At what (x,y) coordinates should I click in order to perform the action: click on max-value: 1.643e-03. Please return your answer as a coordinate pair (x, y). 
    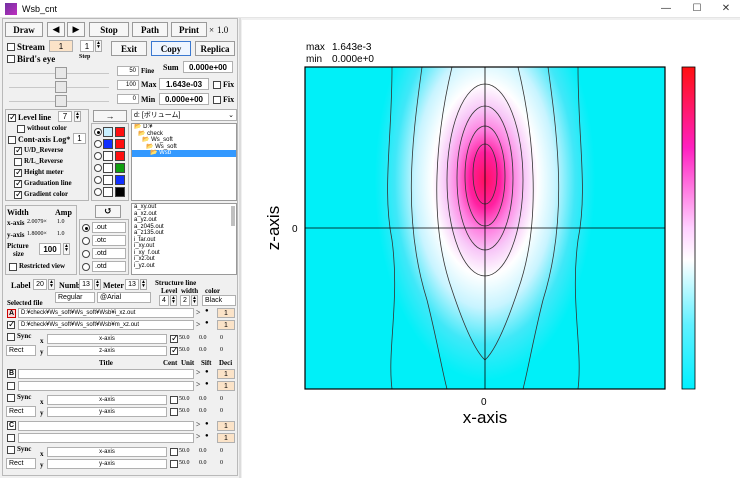
    Looking at the image, I should click on (184, 84).